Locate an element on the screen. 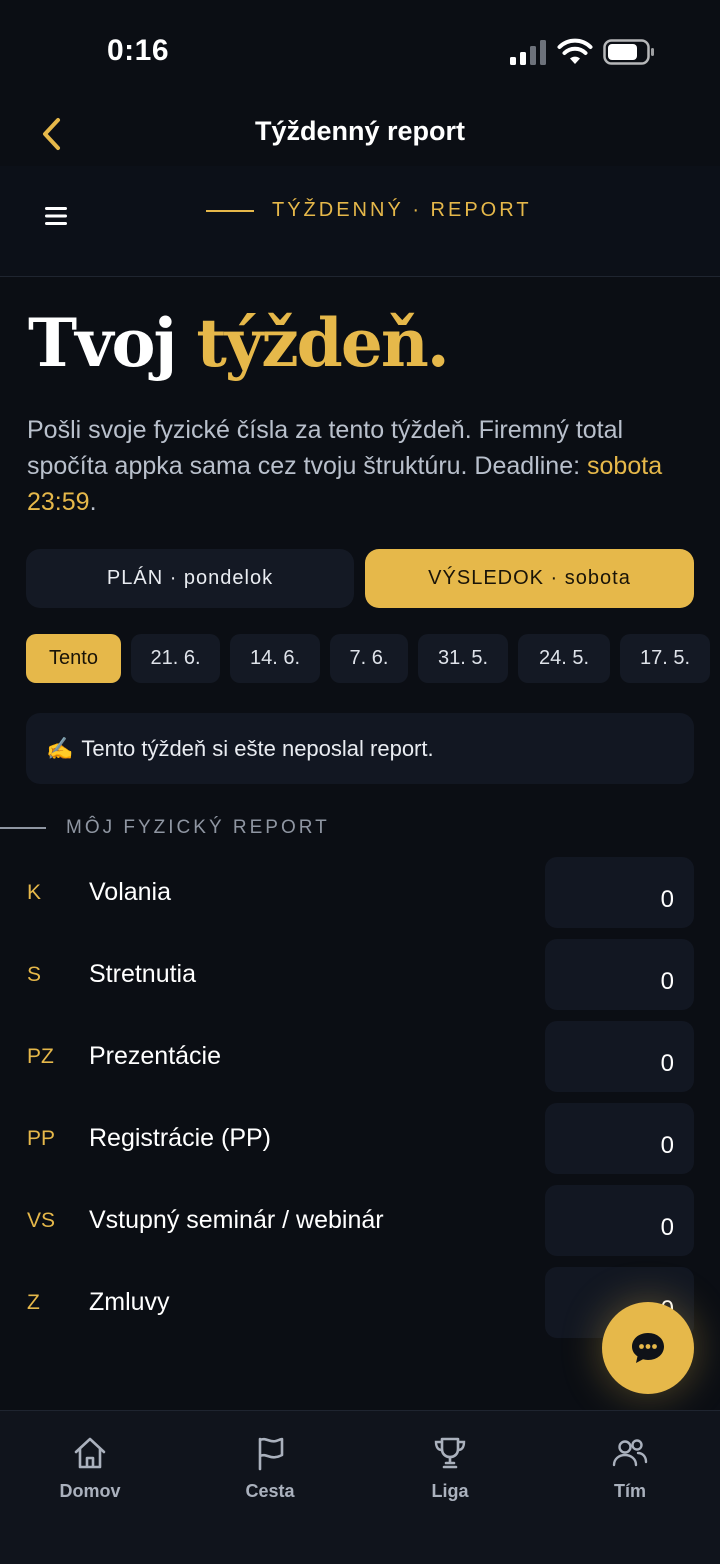 This screenshot has height=1564, width=720. home-icon is located at coordinates (90, 1453).